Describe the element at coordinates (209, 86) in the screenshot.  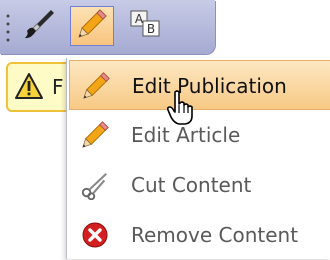
I see `menu-item-label: Edit Publication` at that location.